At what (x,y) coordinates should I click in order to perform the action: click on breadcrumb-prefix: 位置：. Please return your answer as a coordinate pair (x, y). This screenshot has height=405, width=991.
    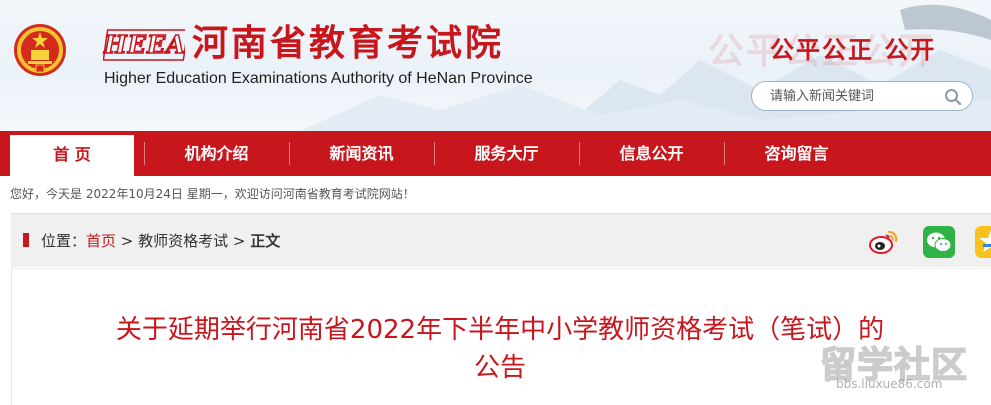
    Looking at the image, I should click on (64, 241).